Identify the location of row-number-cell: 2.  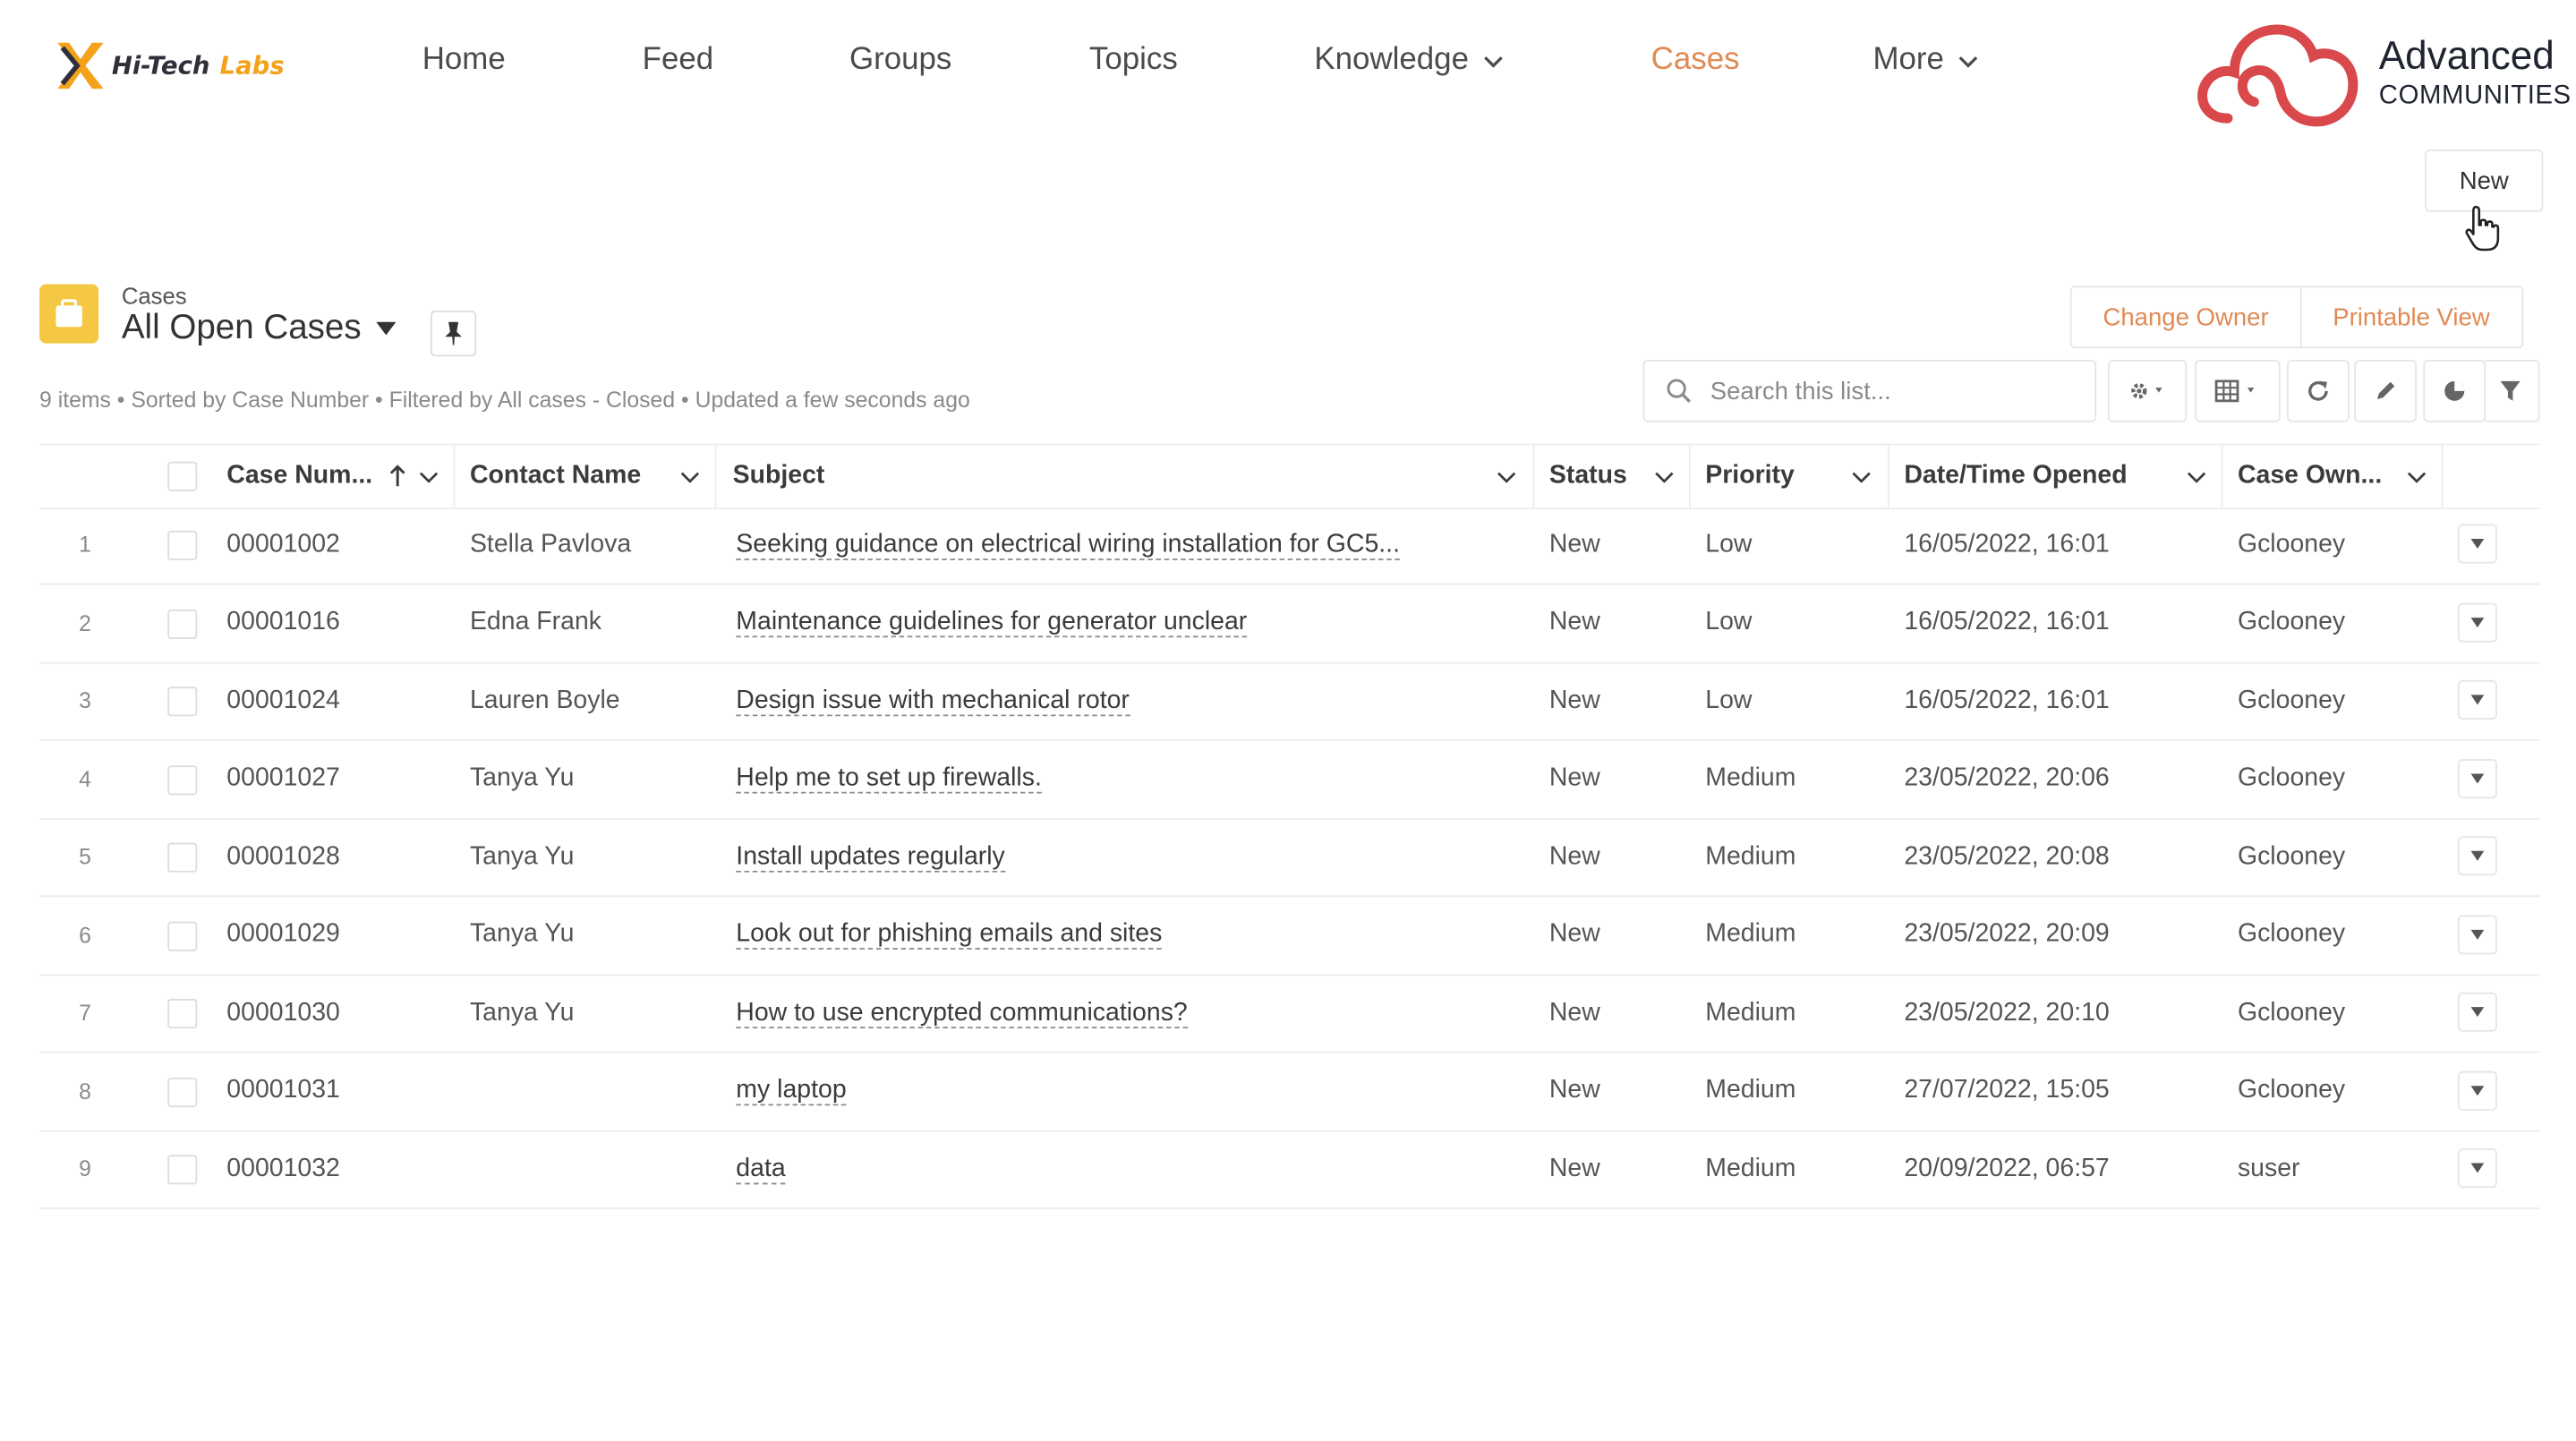
(85, 622).